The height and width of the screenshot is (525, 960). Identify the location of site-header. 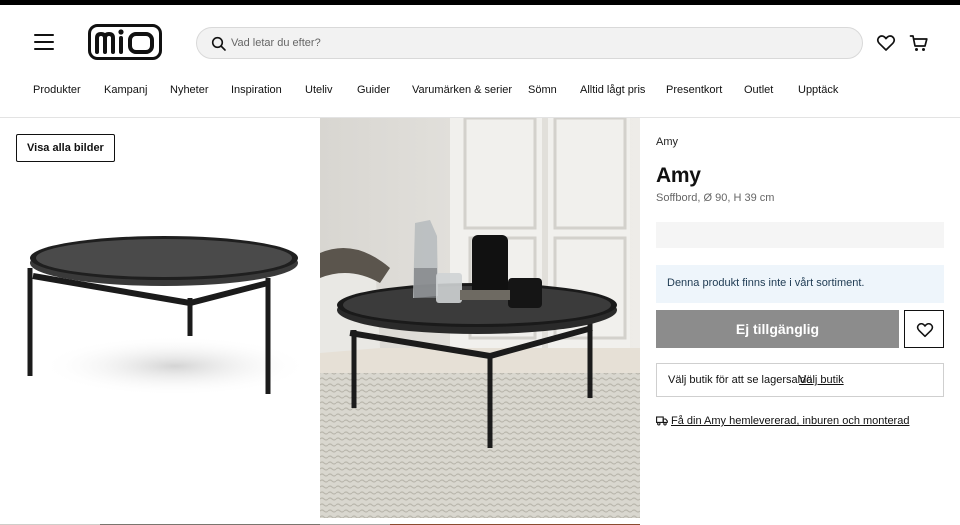
(480, 41).